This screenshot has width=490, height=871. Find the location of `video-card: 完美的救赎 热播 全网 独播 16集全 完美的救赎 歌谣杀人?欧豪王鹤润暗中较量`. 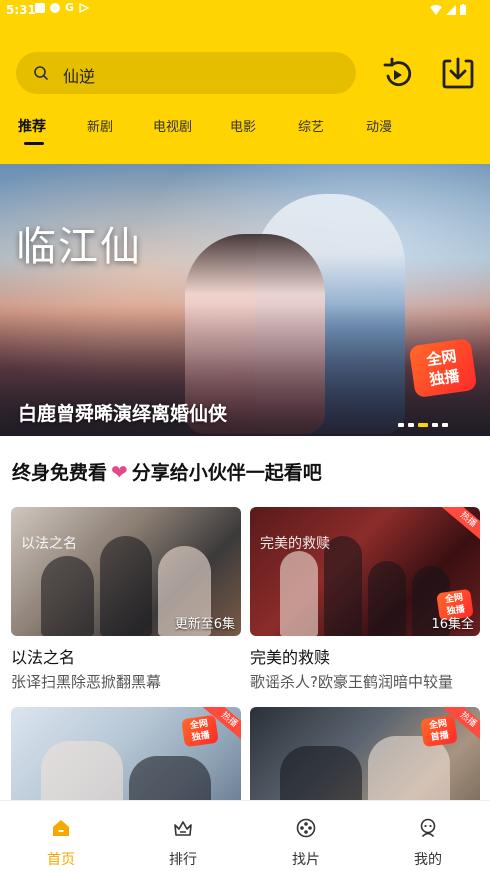

video-card: 完美的救赎 热播 全网 独播 16集全 完美的救赎 歌谣杀人?欧豪王鹤润暗中较量 is located at coordinates (365, 599).